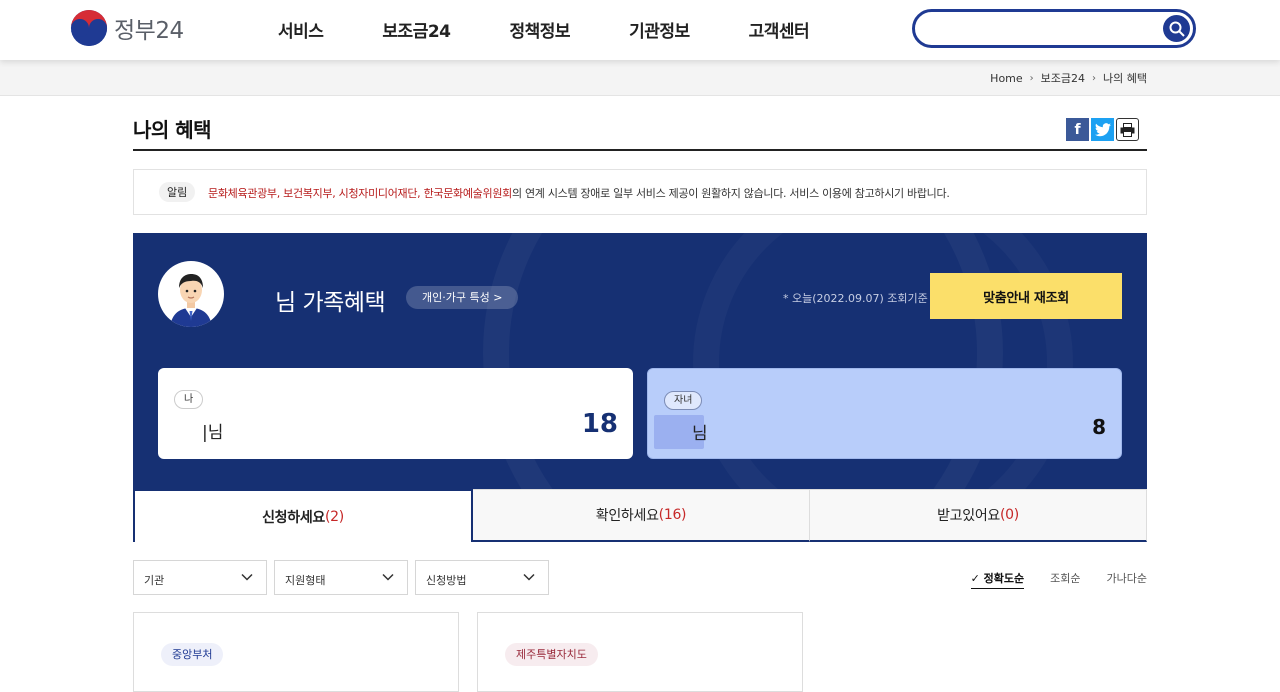 The width and height of the screenshot is (1280, 692). I want to click on search-box, so click(1054, 28).